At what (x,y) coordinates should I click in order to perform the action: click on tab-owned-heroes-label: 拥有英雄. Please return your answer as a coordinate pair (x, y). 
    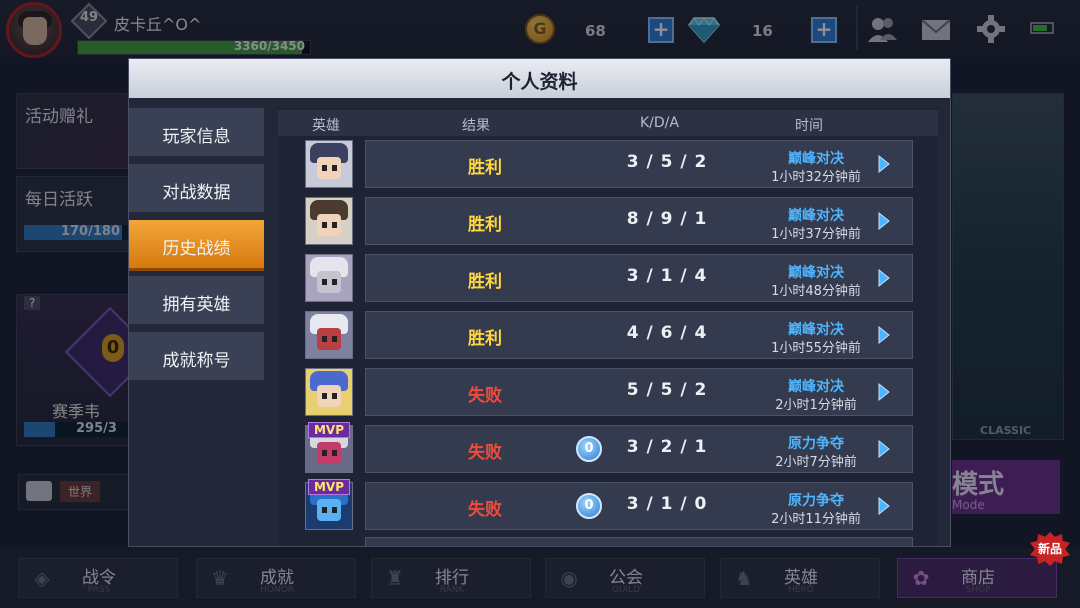
    Looking at the image, I should click on (196, 305).